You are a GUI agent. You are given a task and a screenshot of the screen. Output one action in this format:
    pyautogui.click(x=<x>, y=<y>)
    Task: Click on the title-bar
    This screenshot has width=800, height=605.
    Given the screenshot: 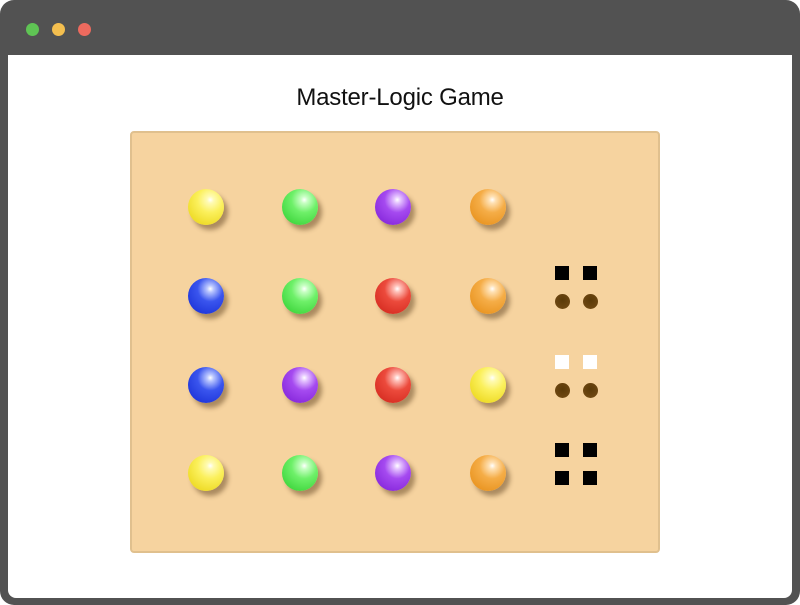 What is the action you would take?
    pyautogui.click(x=400, y=27)
    